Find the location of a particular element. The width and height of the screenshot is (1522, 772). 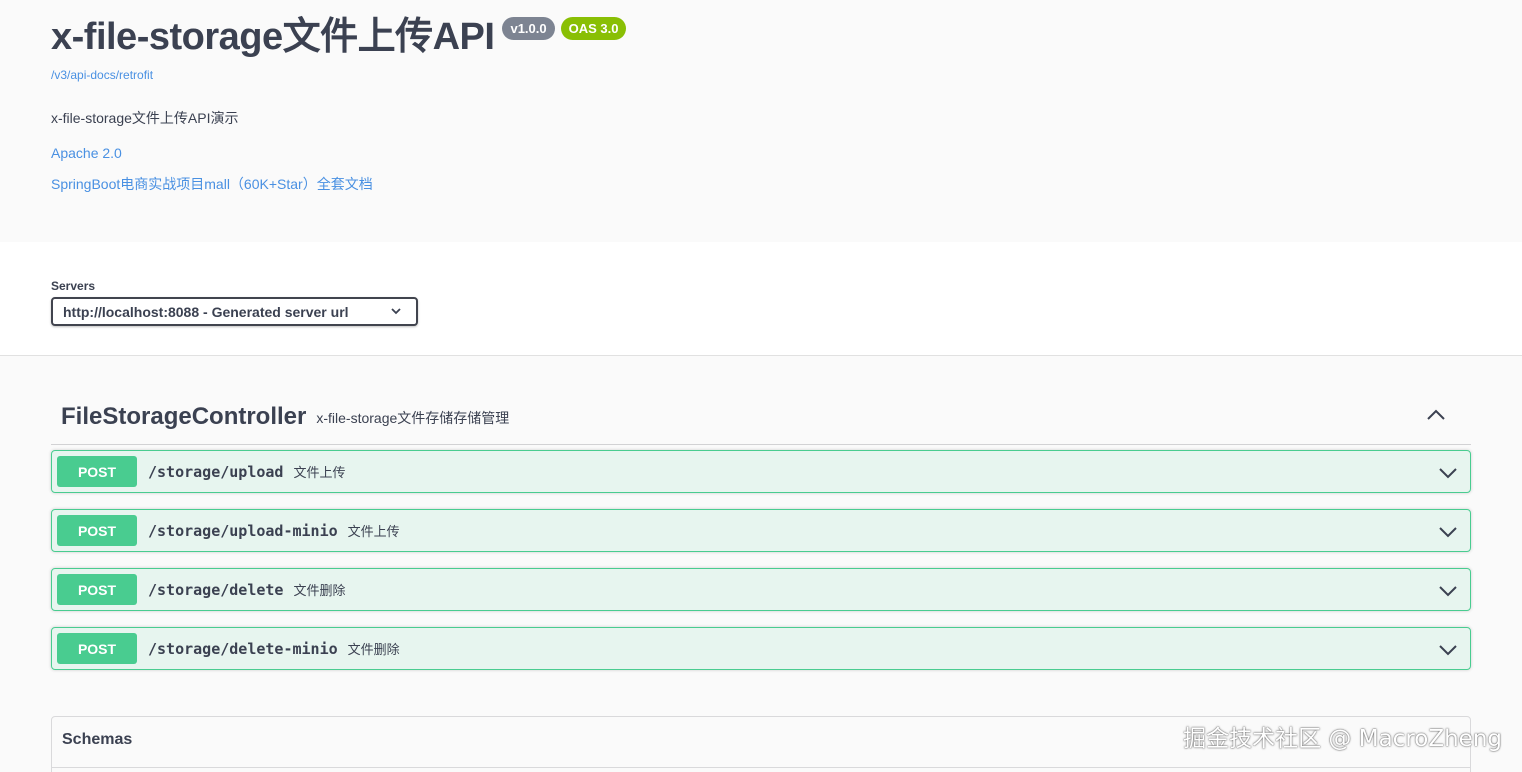

operation-delete: POST /storage/delete 文件删除 is located at coordinates (761, 589).